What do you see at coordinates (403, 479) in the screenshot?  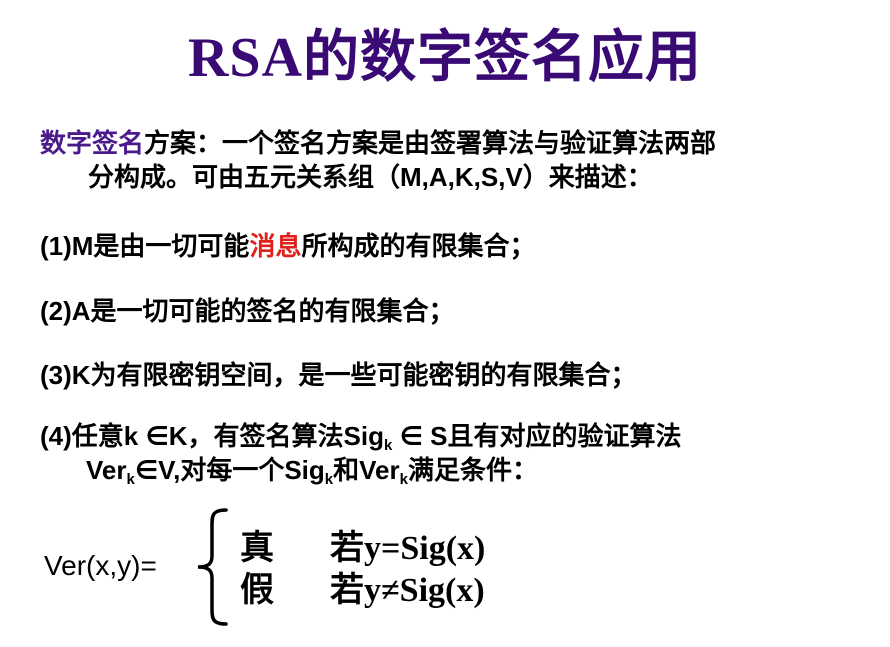 I see `item-4-line2-sub3: k` at bounding box center [403, 479].